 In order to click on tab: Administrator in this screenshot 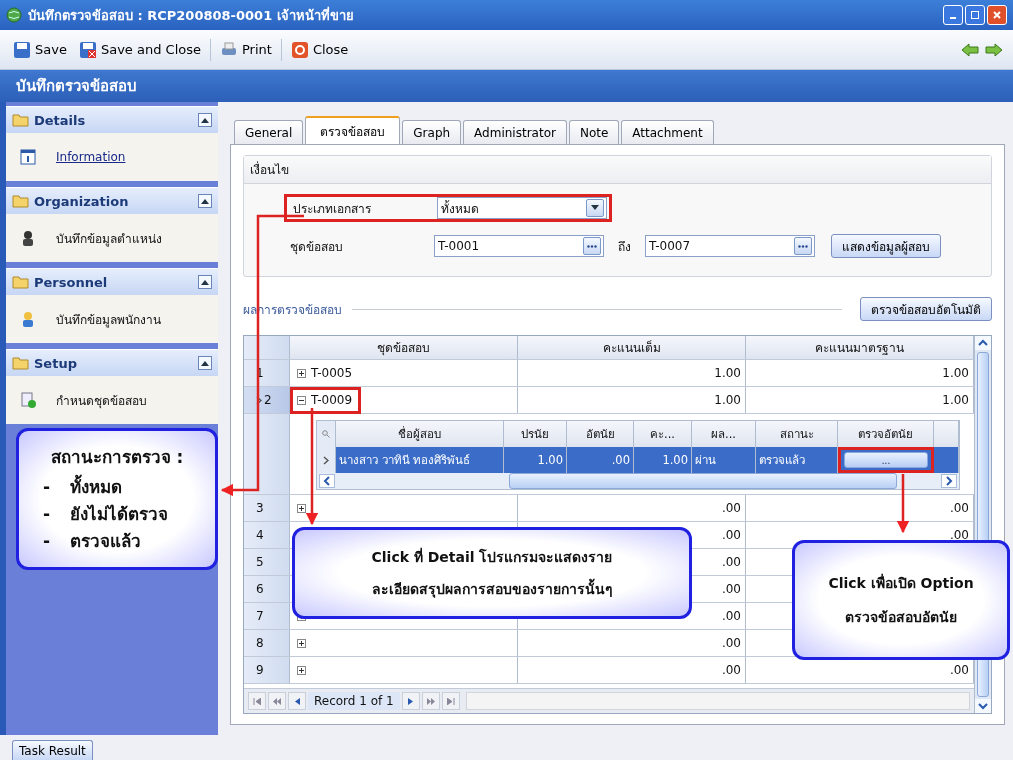, I will do `click(515, 132)`.